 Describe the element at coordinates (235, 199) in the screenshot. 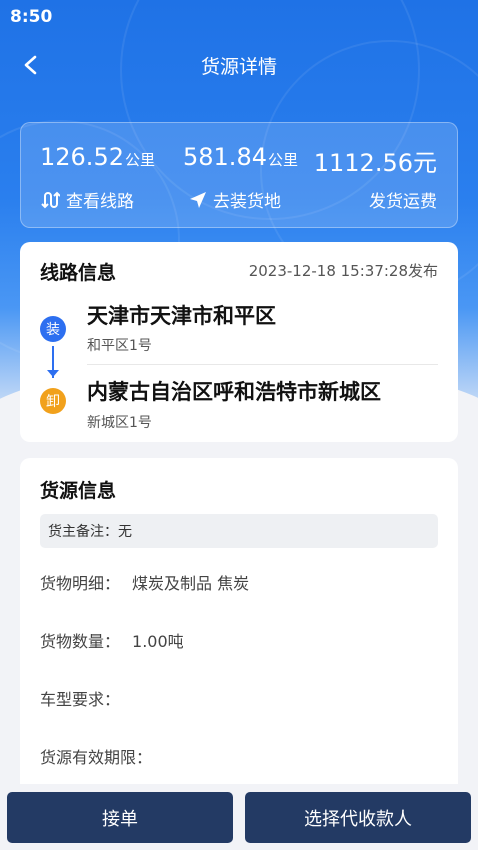

I see `go-loading-button: 去装货地` at that location.